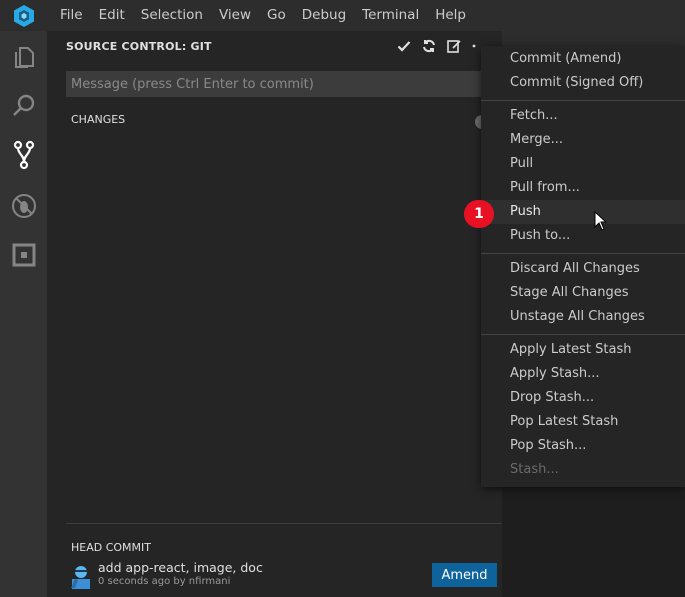 The width and height of the screenshot is (685, 597). What do you see at coordinates (583, 212) in the screenshot?
I see `menu-item-push: Push` at bounding box center [583, 212].